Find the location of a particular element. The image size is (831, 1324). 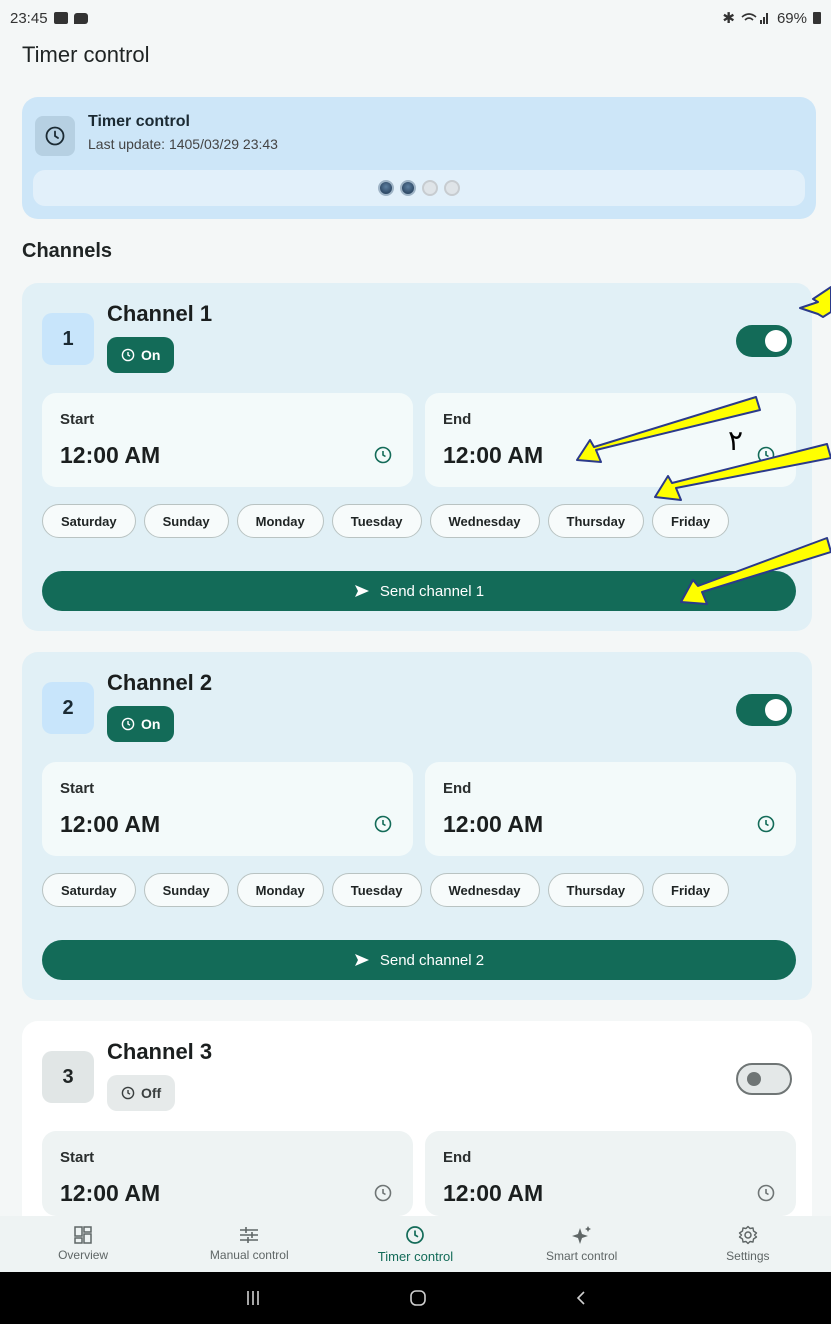

back-icon is located at coordinates (581, 1298).